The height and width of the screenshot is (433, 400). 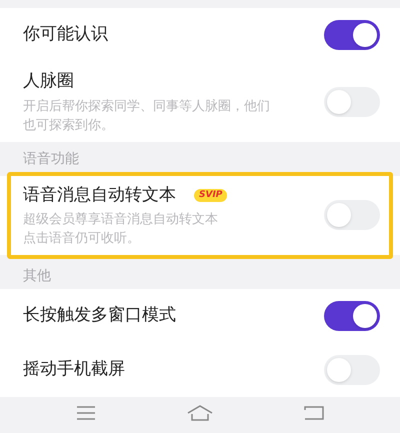 I want to click on setting-label: 长按触发多窗口模式, so click(x=99, y=316).